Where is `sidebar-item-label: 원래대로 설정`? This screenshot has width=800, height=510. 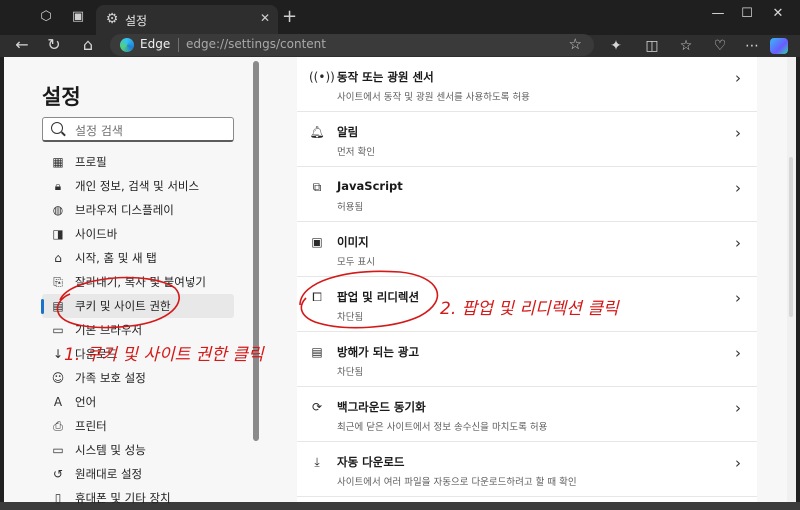
sidebar-item-label: 원래대로 설정 is located at coordinates (109, 474).